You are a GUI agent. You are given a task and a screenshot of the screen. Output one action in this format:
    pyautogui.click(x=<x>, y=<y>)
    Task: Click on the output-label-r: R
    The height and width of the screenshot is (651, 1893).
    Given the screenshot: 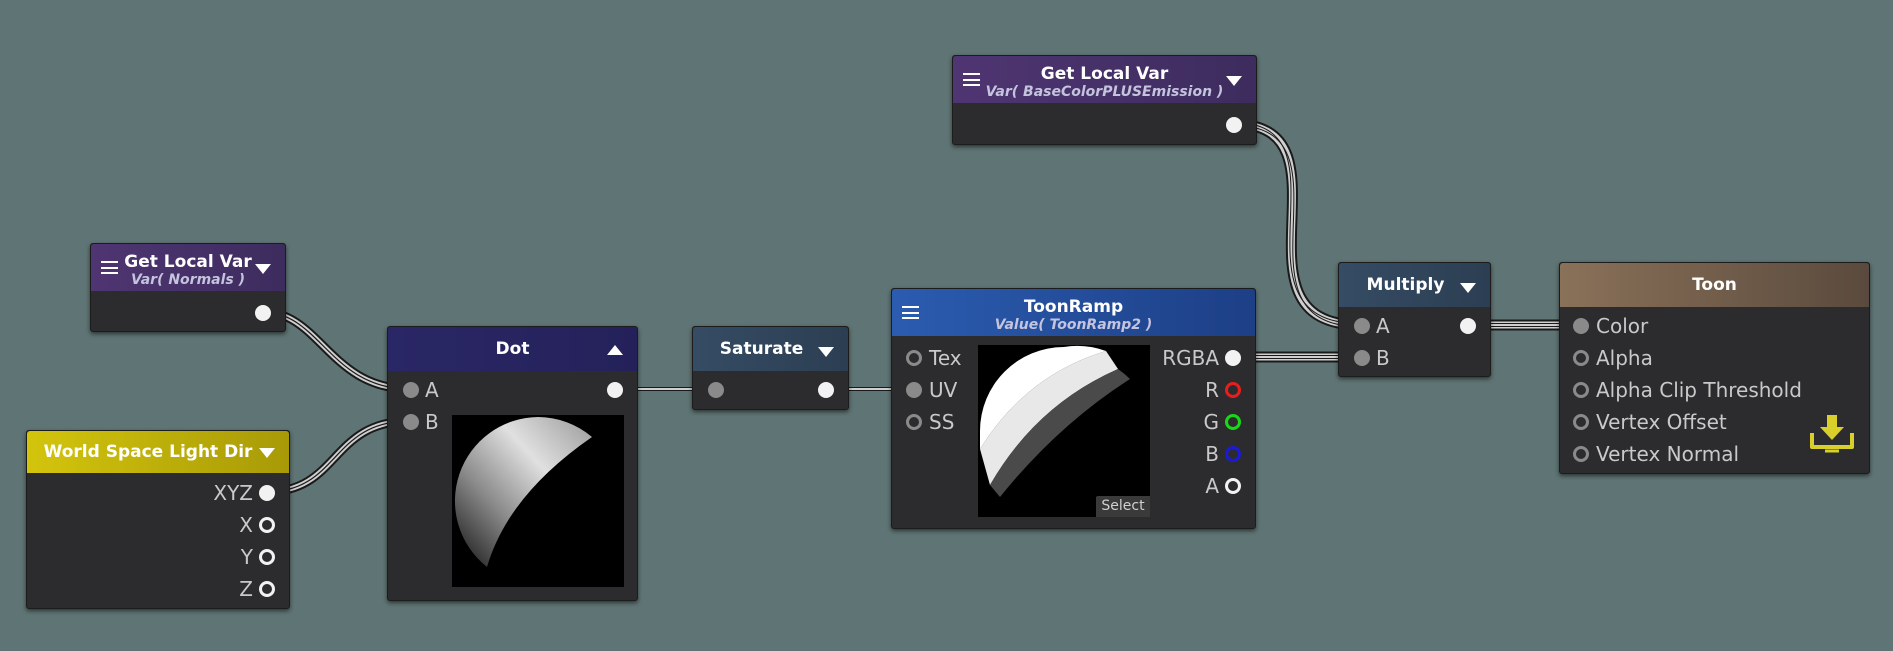 What is the action you would take?
    pyautogui.click(x=1212, y=390)
    